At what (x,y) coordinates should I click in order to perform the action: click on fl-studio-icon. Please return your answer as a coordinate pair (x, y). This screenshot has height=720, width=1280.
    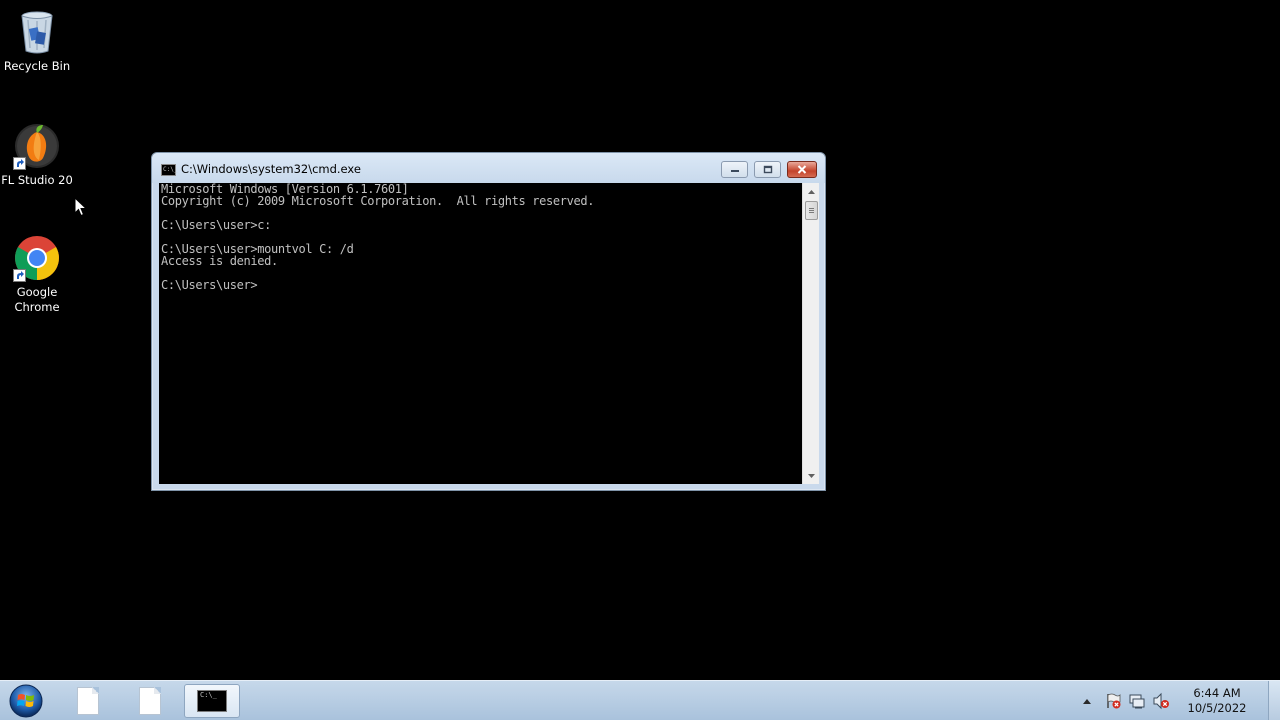
    Looking at the image, I should click on (37, 146).